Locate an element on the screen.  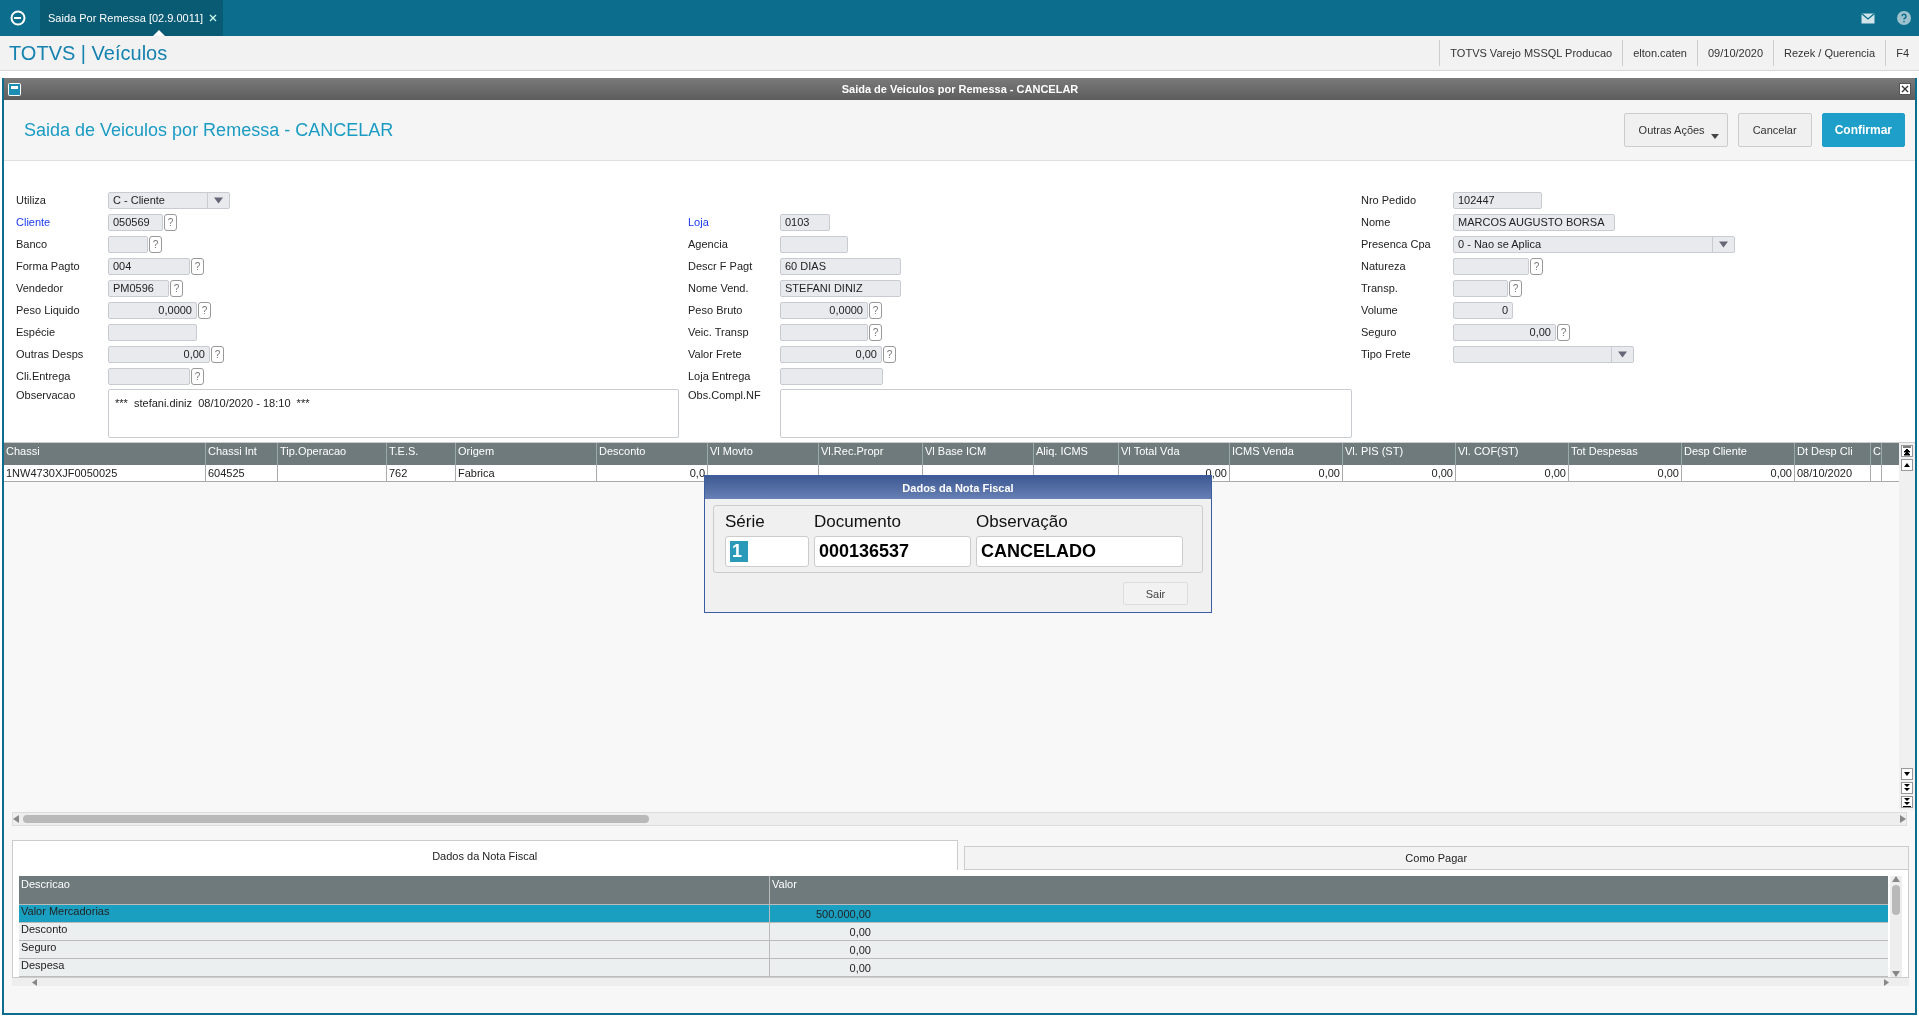
table-row: Seguro 0,00 is located at coordinates (953, 950).